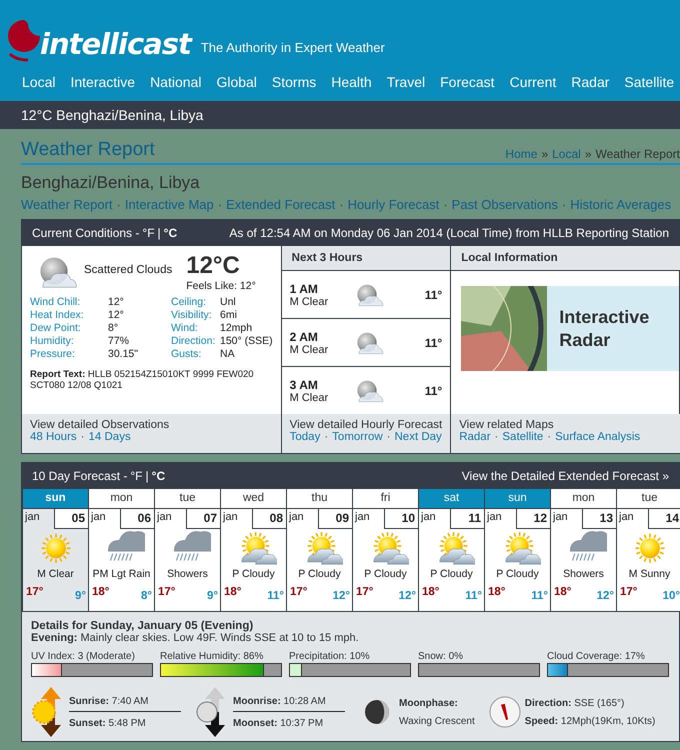  I want to click on stat-label: Humidity:, so click(52, 341).